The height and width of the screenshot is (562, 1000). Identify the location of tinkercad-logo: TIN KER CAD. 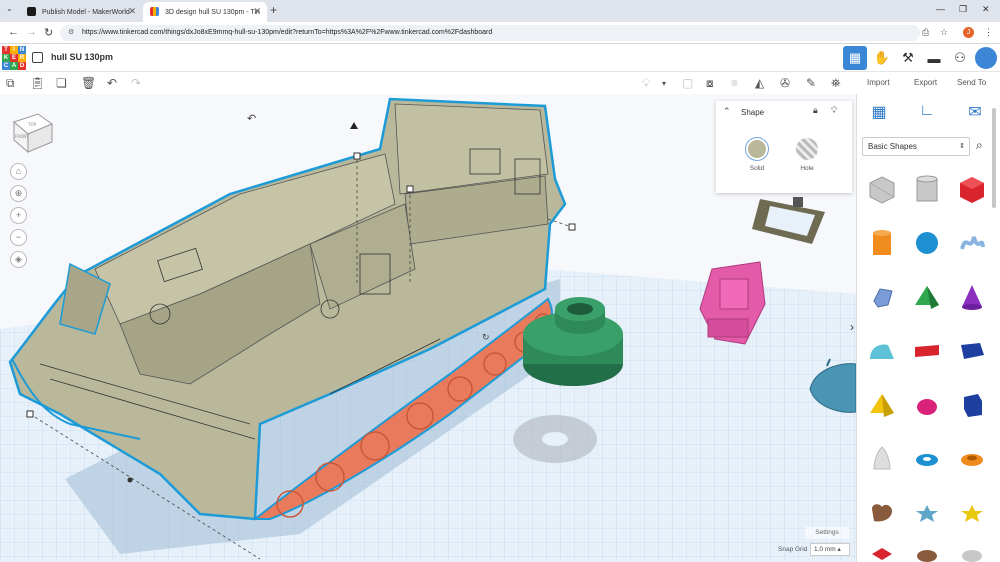
(14, 58).